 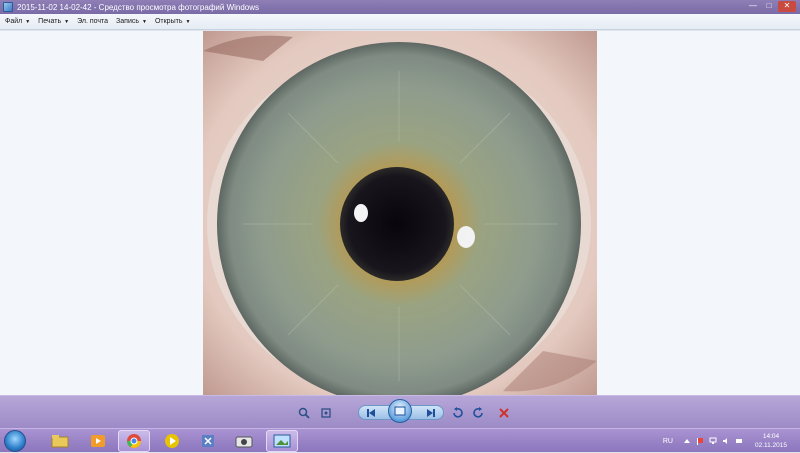 What do you see at coordinates (304, 413) in the screenshot?
I see `zoom-icon` at bounding box center [304, 413].